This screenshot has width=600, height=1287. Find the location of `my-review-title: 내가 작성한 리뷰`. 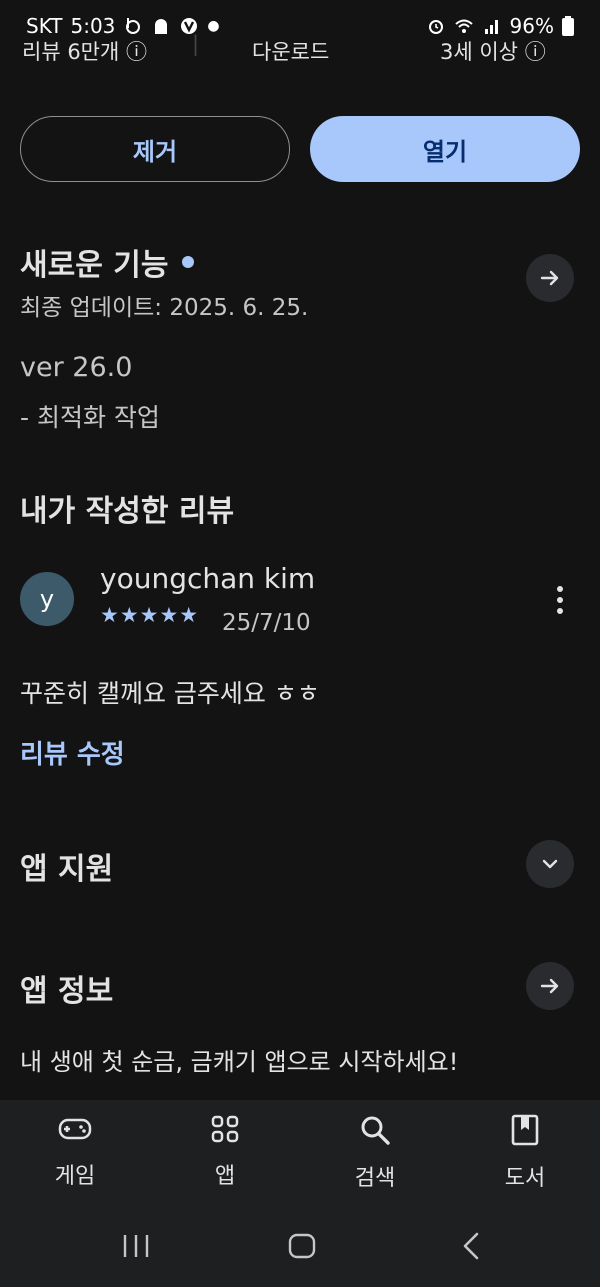

my-review-title: 내가 작성한 리뷰 is located at coordinates (127, 511).